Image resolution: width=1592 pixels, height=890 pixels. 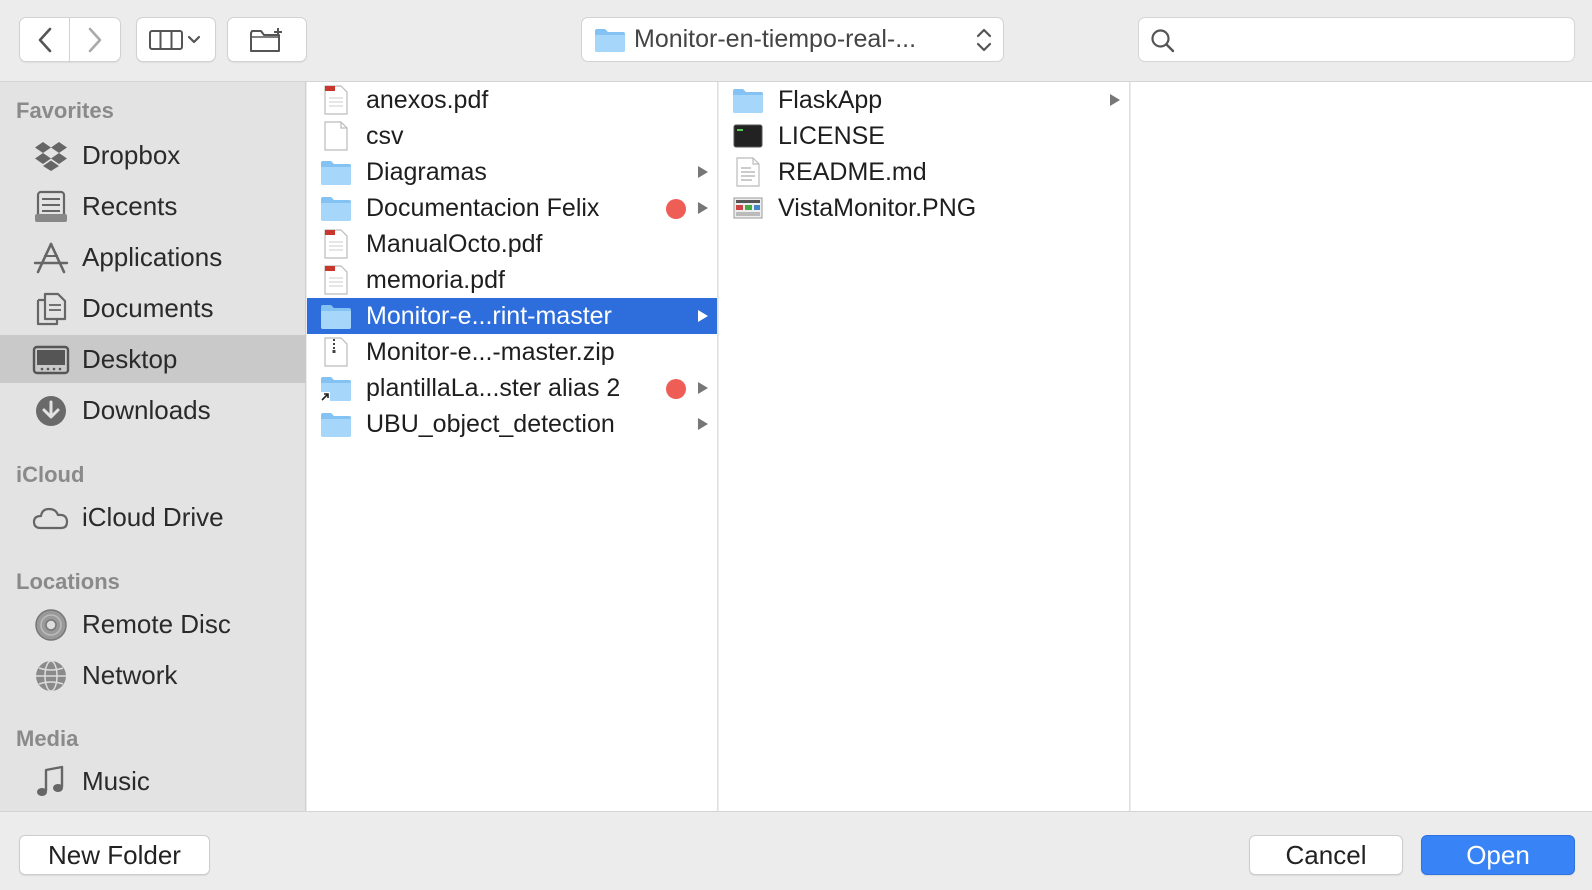 I want to click on sidebar-item-network: Network, so click(x=153, y=675).